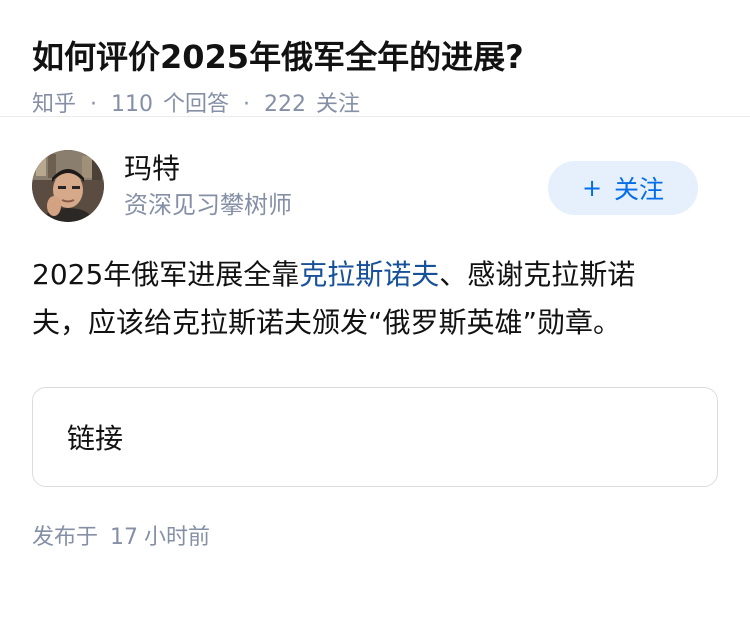 The height and width of the screenshot is (620, 750). What do you see at coordinates (336, 169) in the screenshot?
I see `author-name: 玛特` at bounding box center [336, 169].